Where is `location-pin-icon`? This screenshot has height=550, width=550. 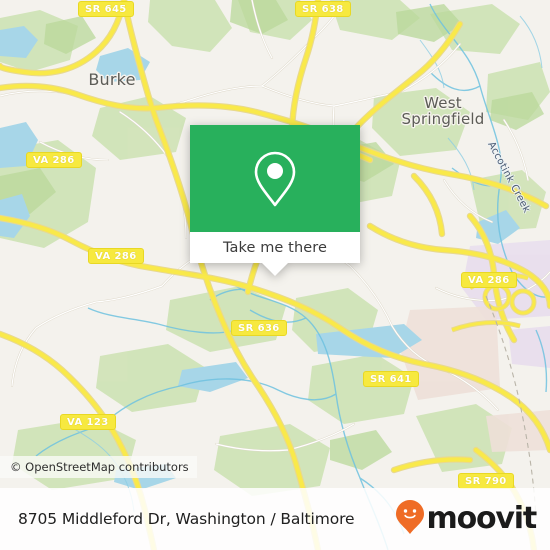 location-pin-icon is located at coordinates (275, 179).